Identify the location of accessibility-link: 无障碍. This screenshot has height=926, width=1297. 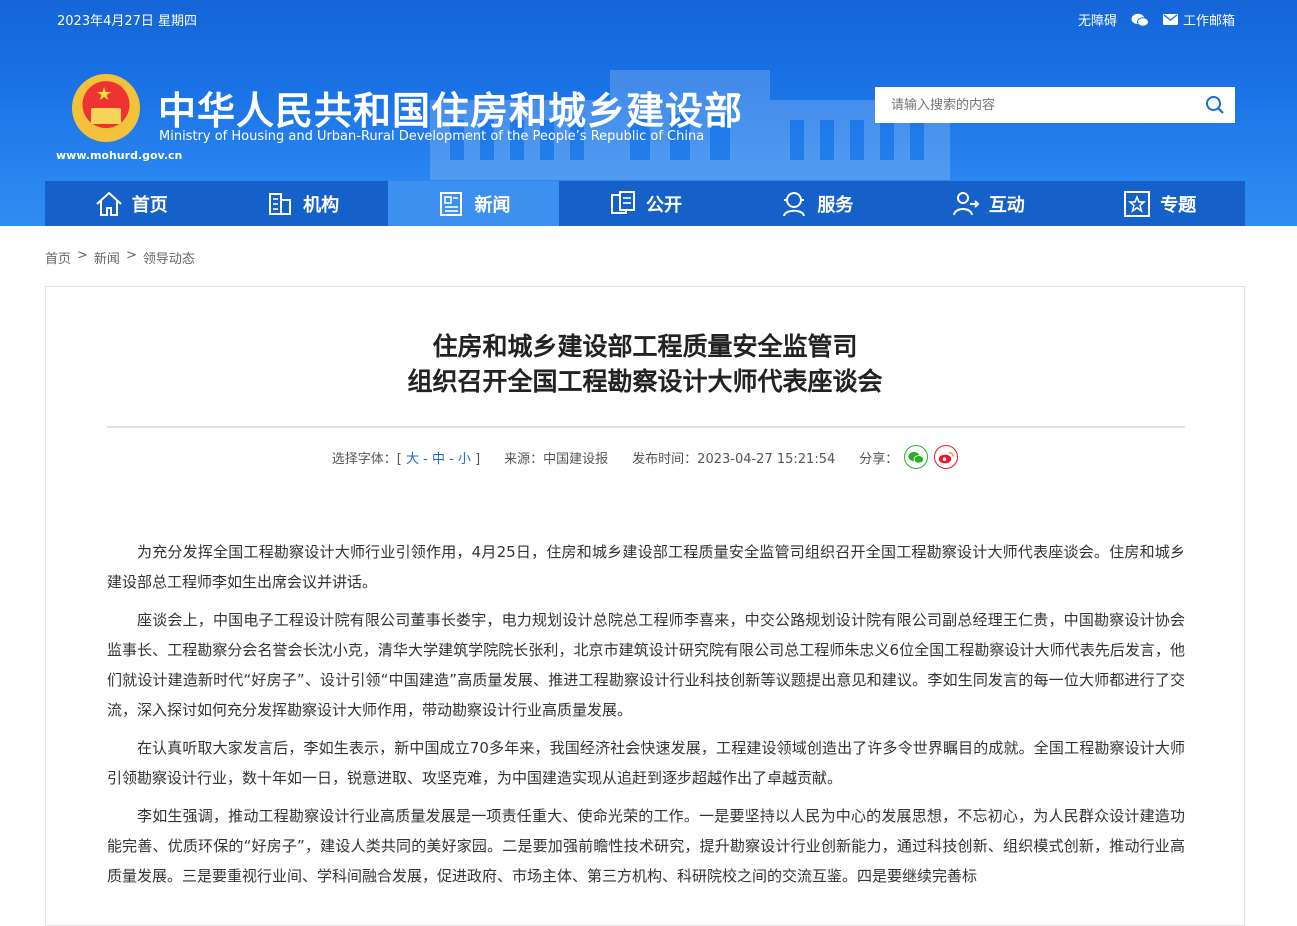
(1097, 19).